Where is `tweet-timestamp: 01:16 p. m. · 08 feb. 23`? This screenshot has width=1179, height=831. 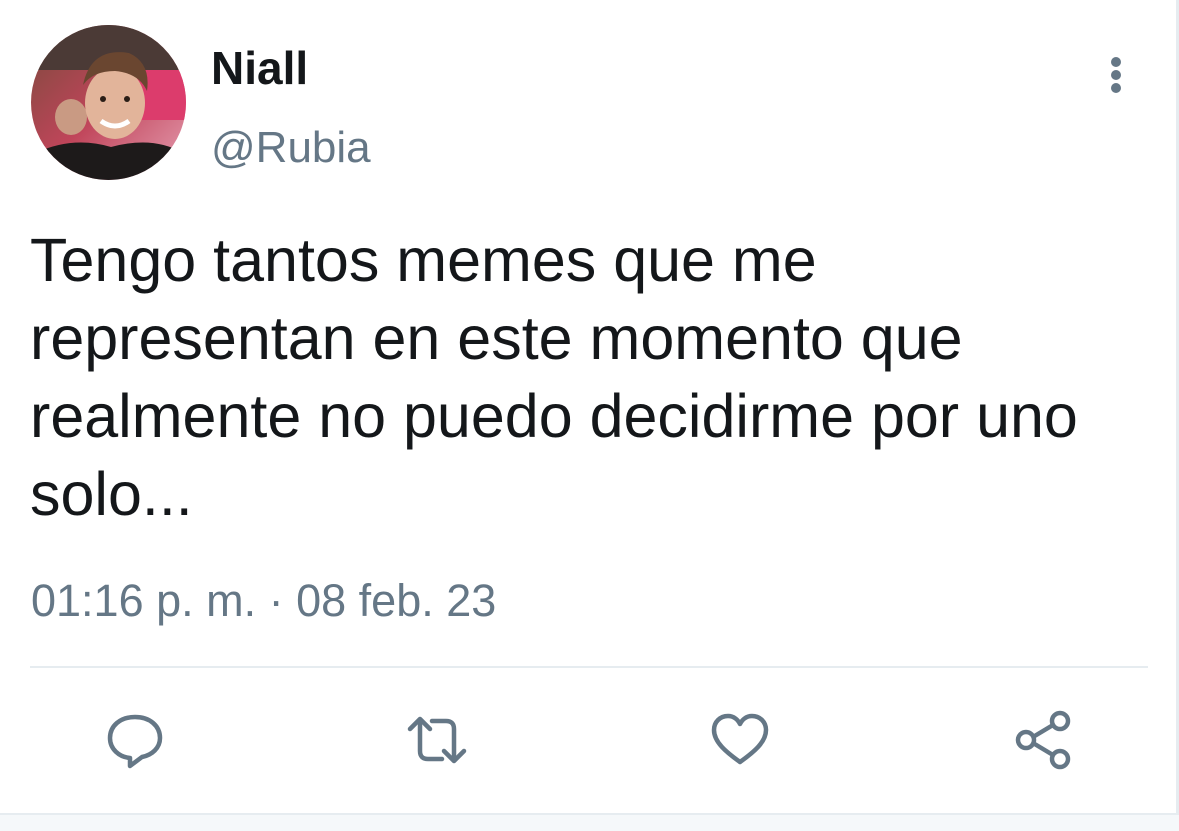 tweet-timestamp: 01:16 p. m. · 08 feb. 23 is located at coordinates (263, 601).